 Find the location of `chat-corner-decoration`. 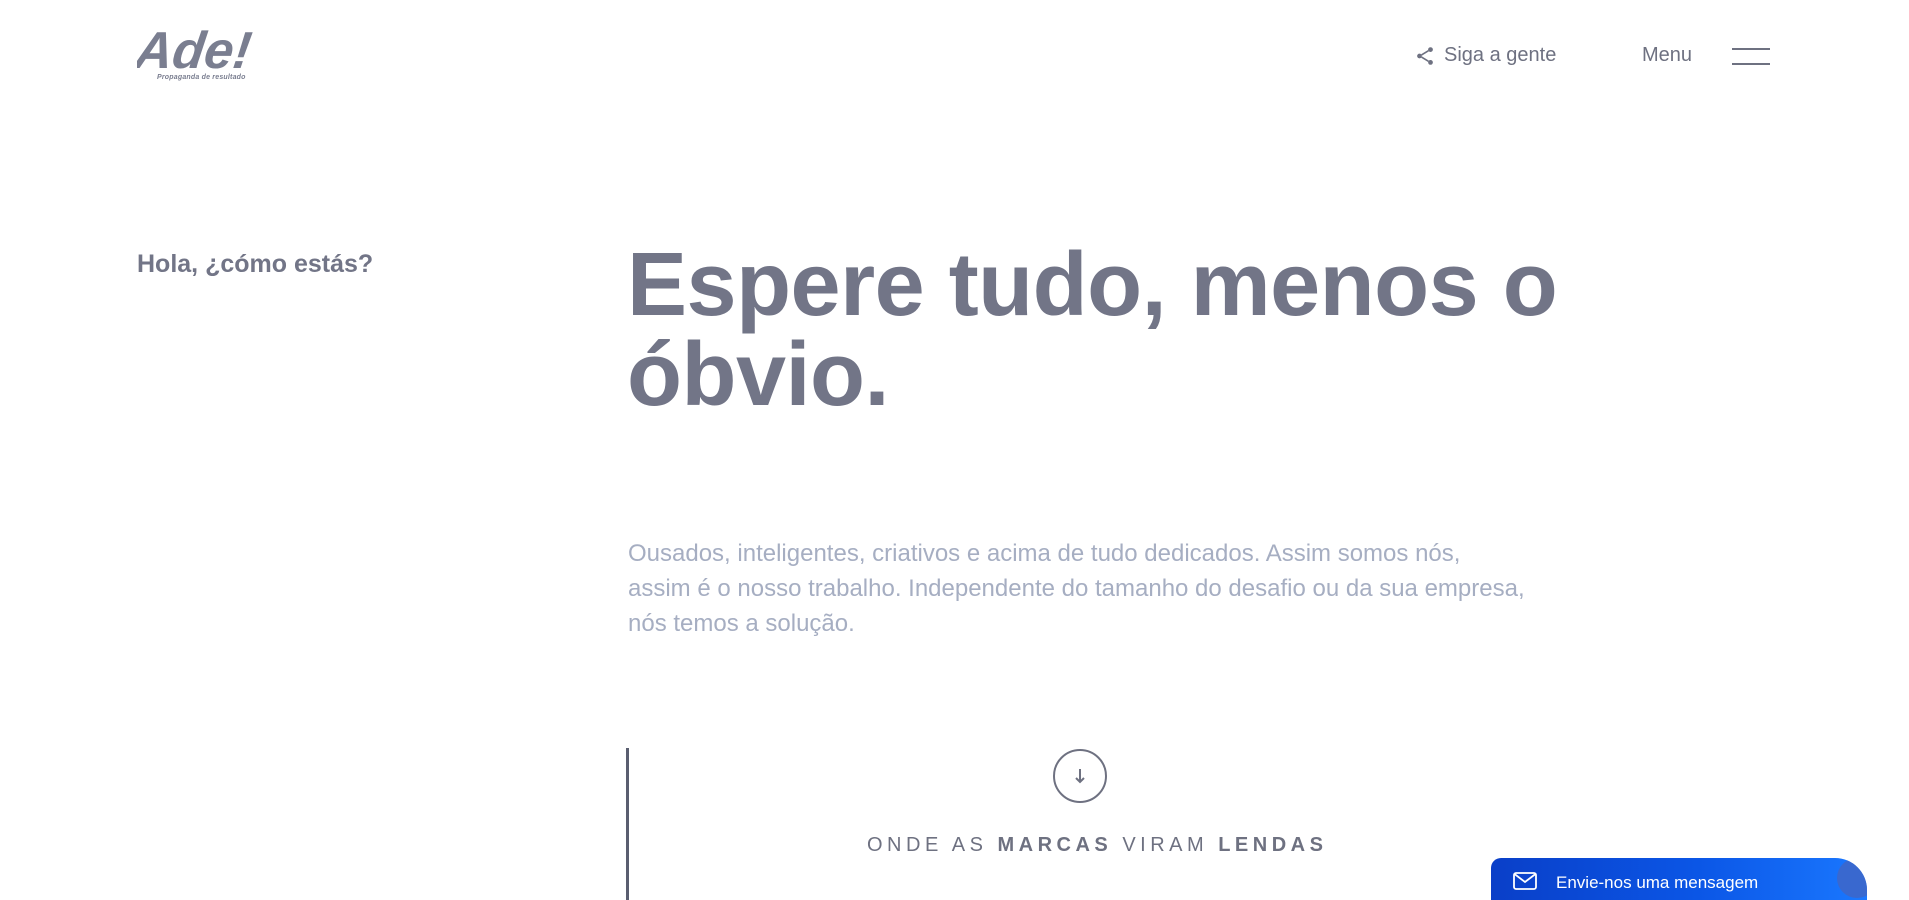

chat-corner-decoration is located at coordinates (1852, 878).